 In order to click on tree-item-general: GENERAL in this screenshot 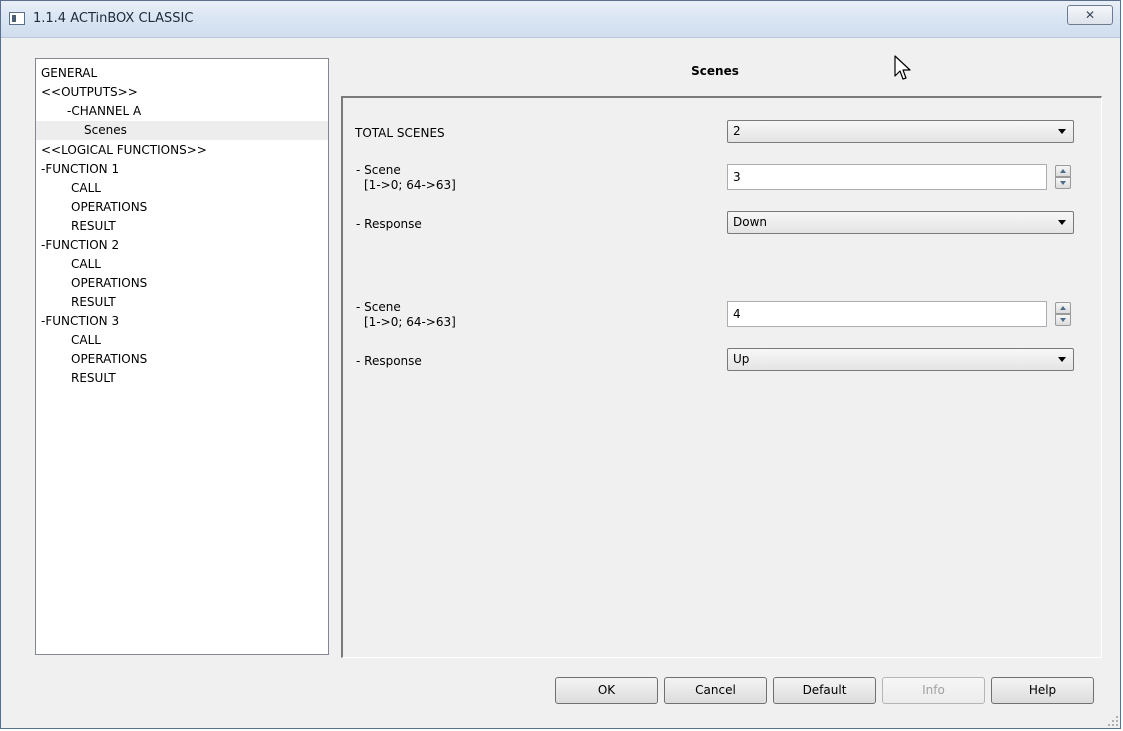, I will do `click(69, 73)`.